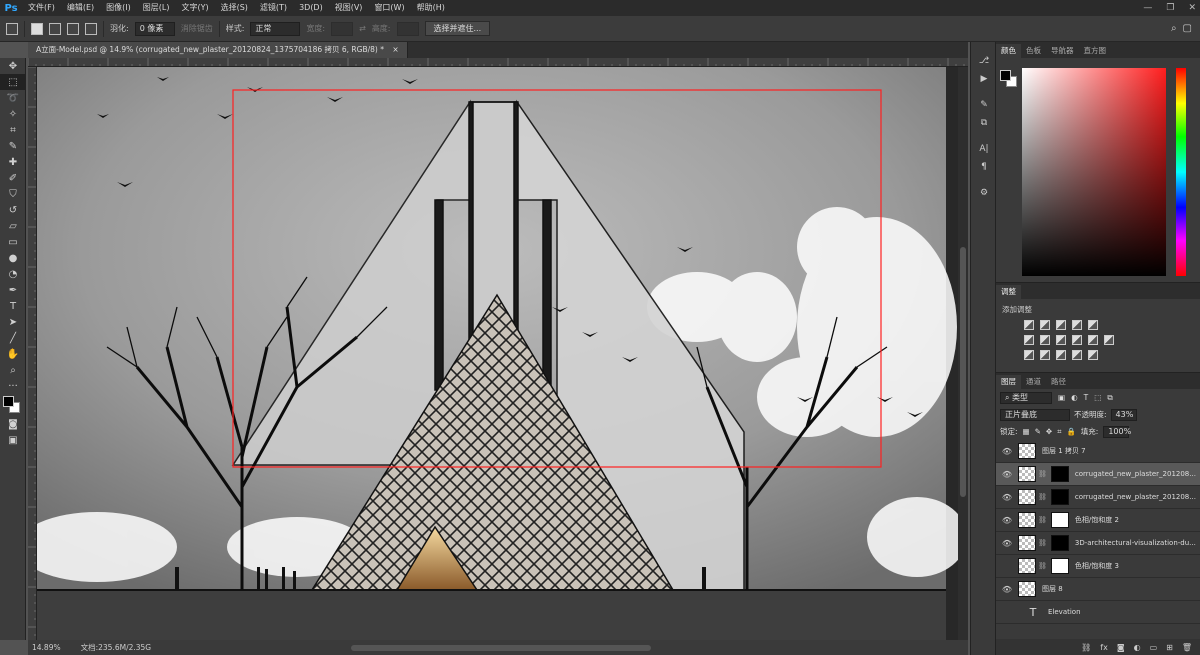 This screenshot has height=655, width=1200. I want to click on invert-icon, so click(1029, 355).